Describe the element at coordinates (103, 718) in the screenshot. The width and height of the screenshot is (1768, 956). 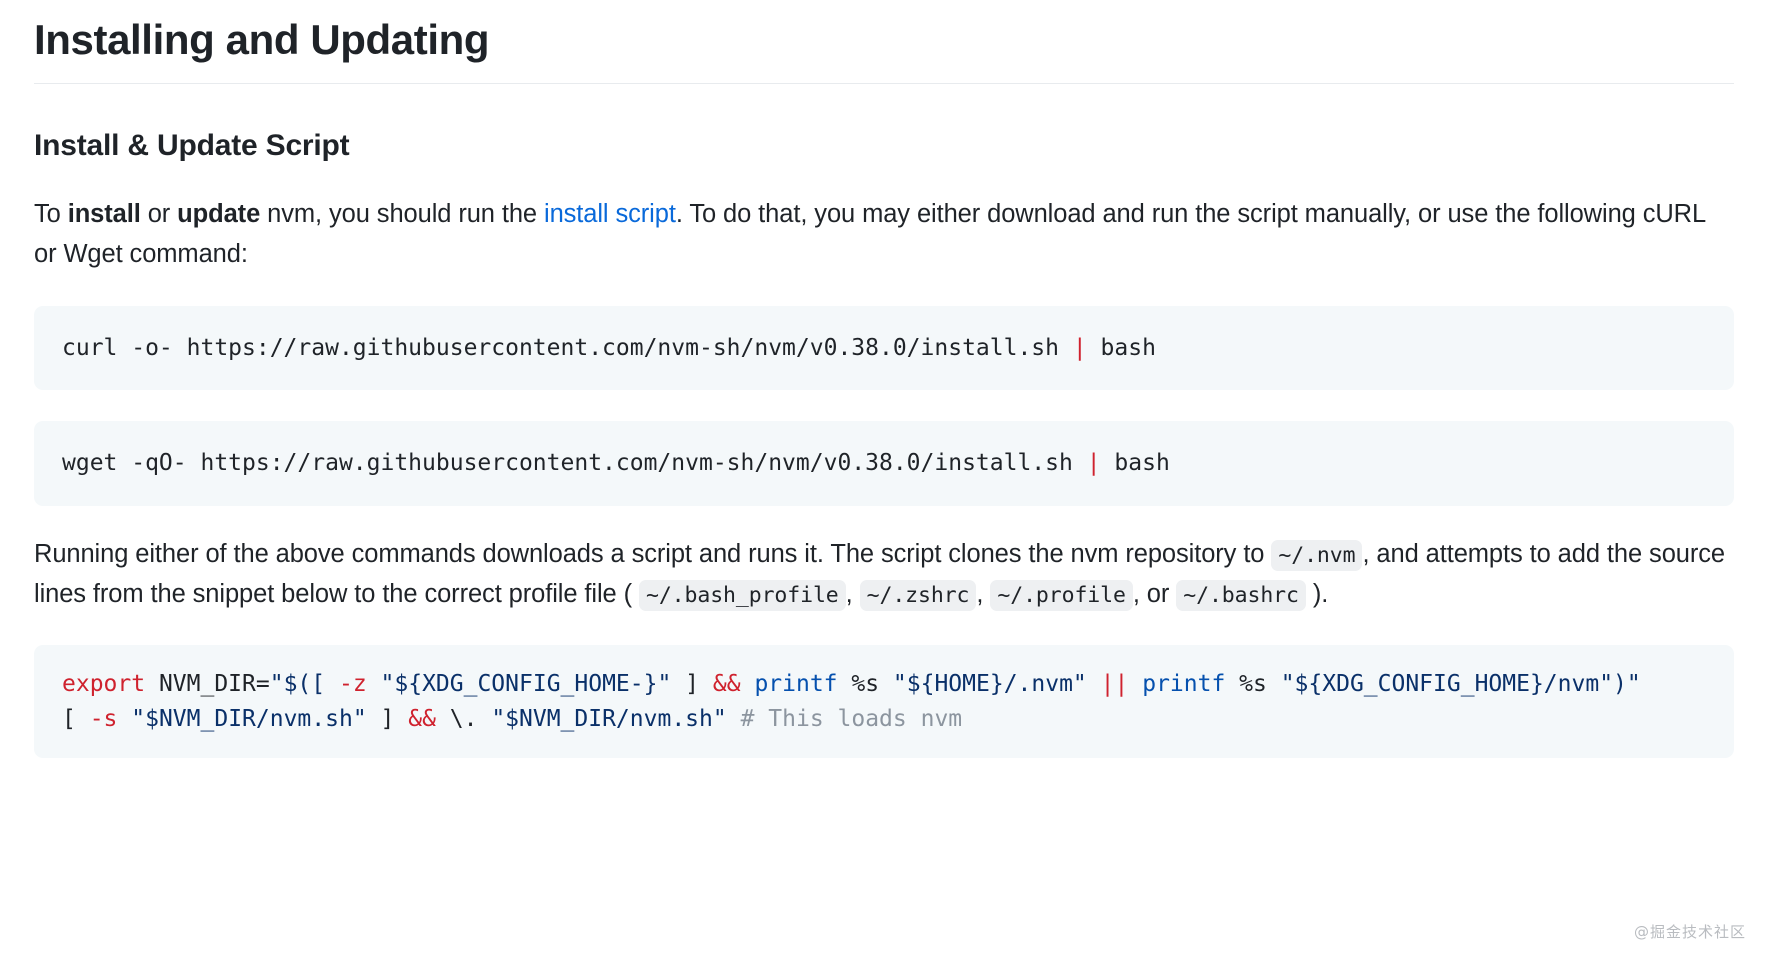
I see `code-token: -s` at that location.